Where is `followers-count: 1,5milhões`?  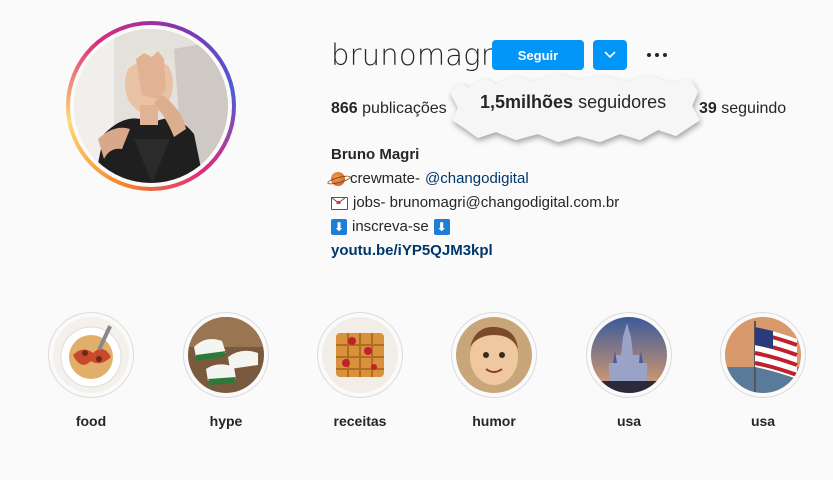
followers-count: 1,5milhões is located at coordinates (527, 102).